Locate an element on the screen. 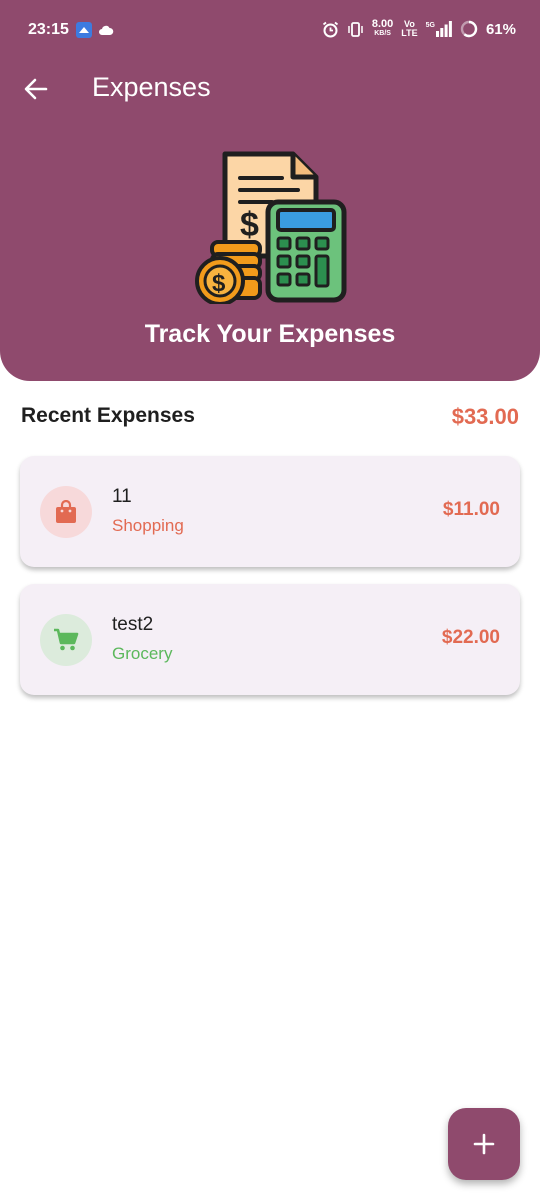 This screenshot has width=540, height=1200. volte-bottom: LTE is located at coordinates (409, 33).